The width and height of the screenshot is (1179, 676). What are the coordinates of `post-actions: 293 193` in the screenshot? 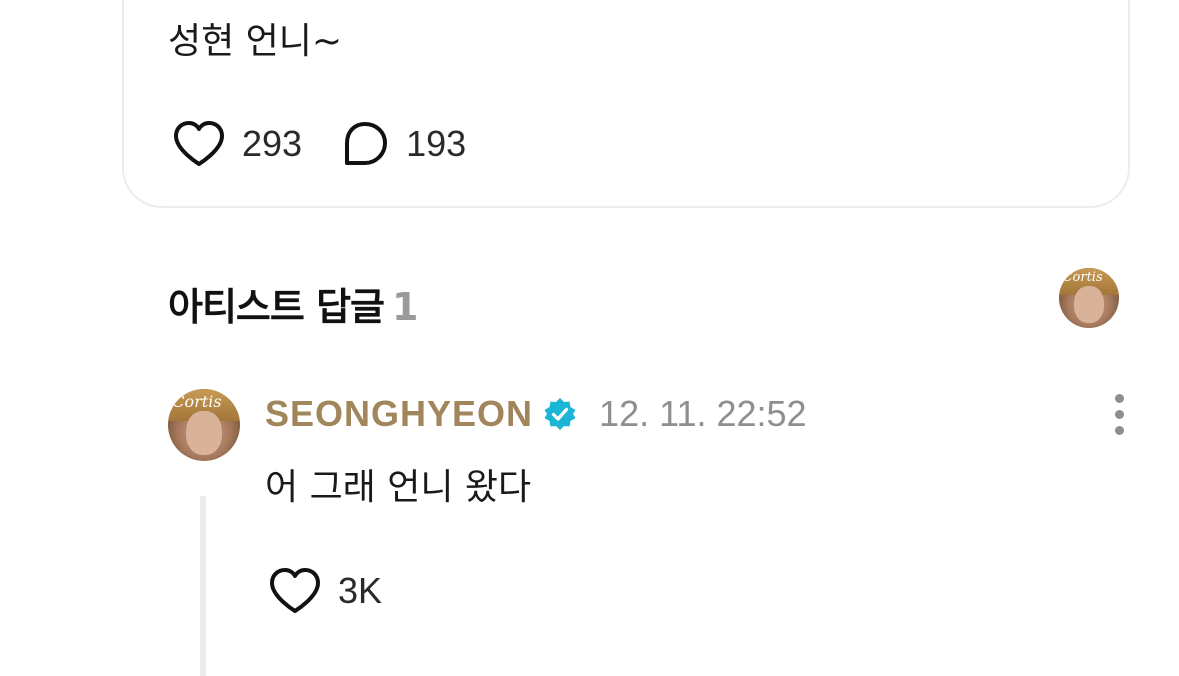 It's located at (319, 144).